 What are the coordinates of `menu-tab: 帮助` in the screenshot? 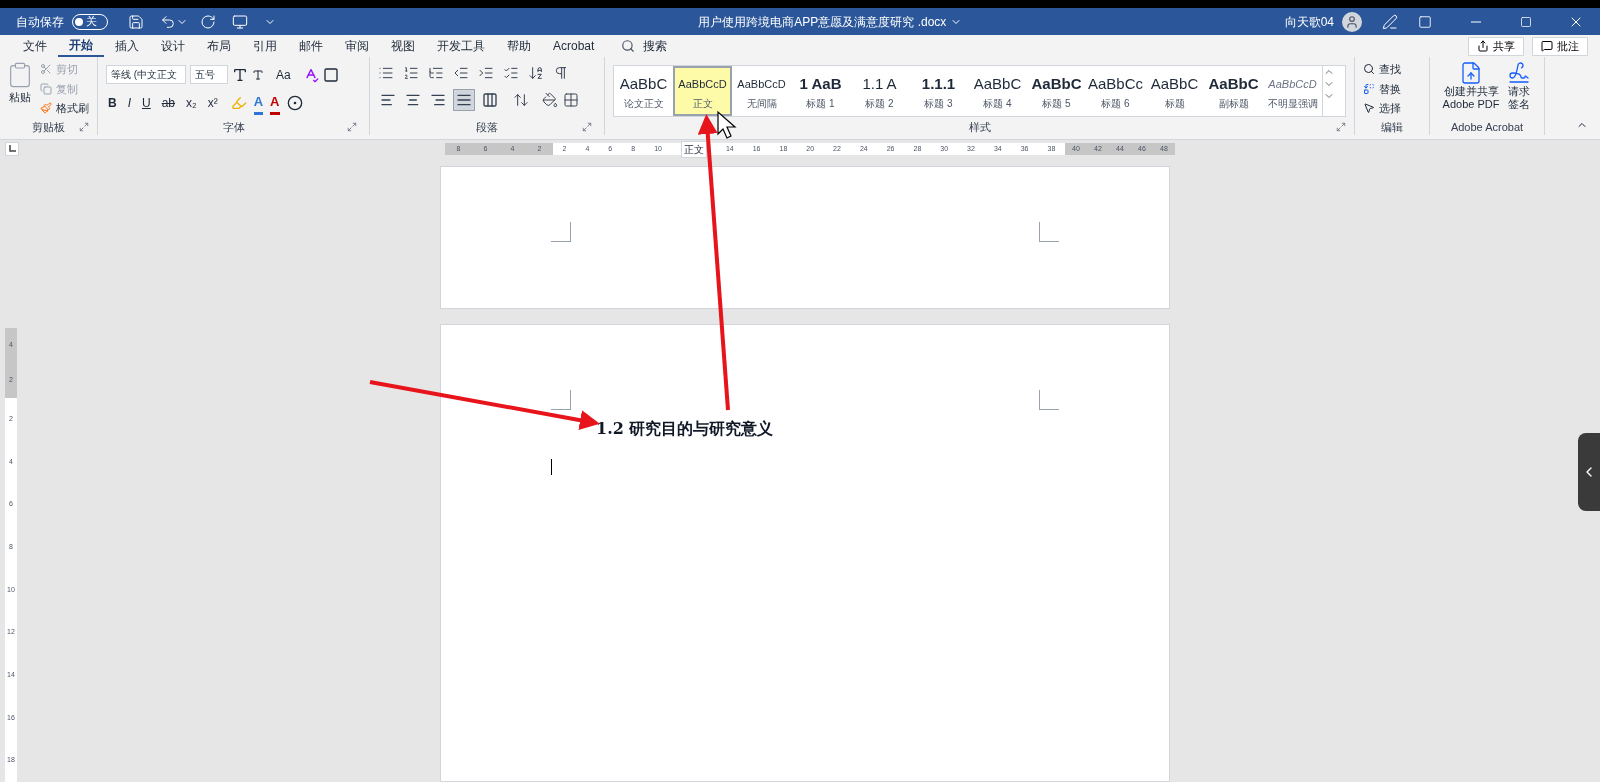 It's located at (519, 46).